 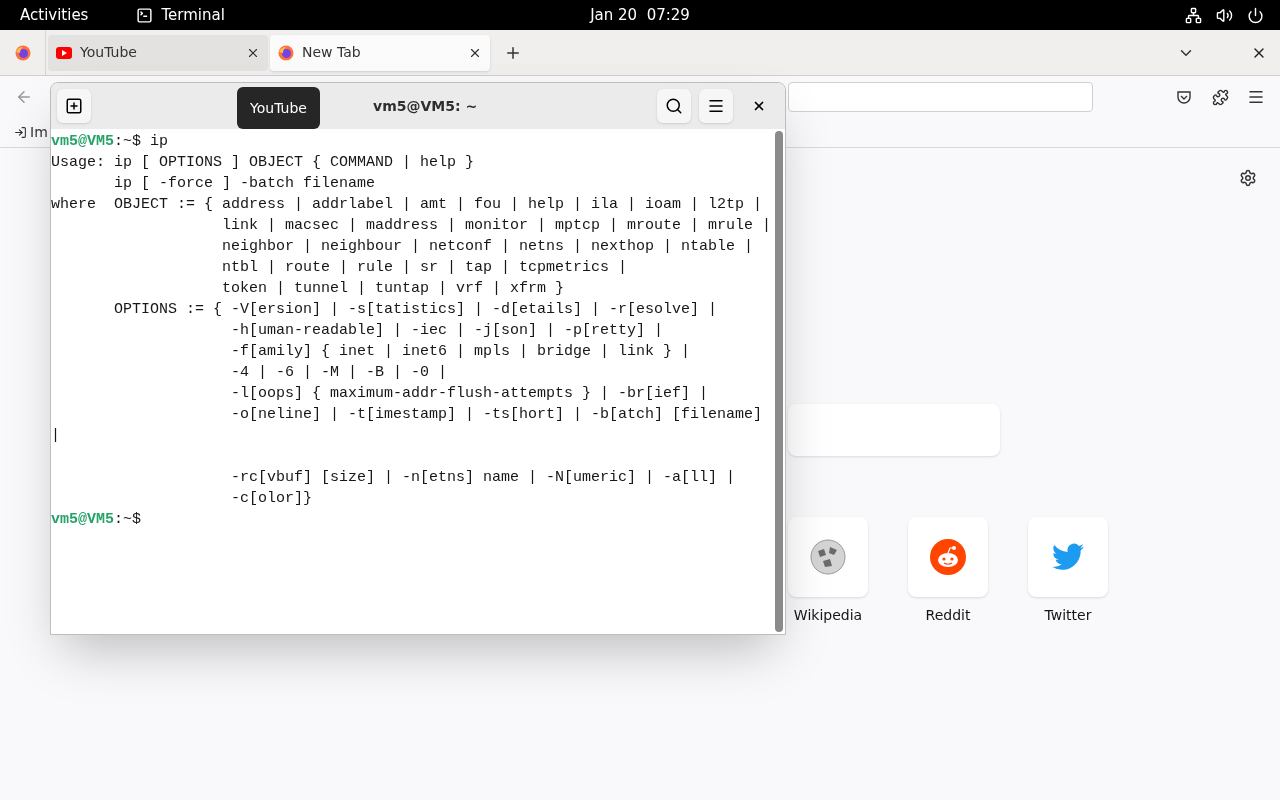 I want to click on settings-icon, so click(x=1248, y=178).